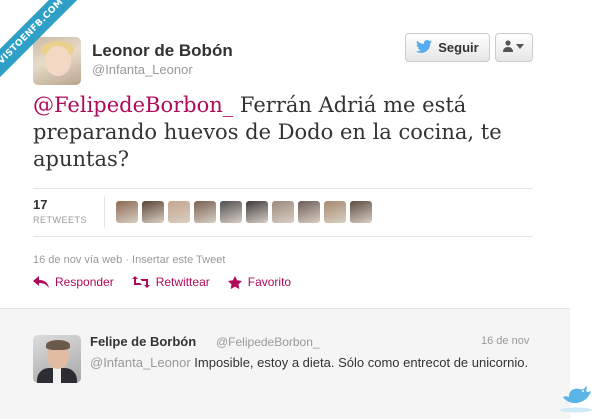 This screenshot has height=419, width=600. What do you see at coordinates (182, 282) in the screenshot?
I see `retweet-label: Retwittear` at bounding box center [182, 282].